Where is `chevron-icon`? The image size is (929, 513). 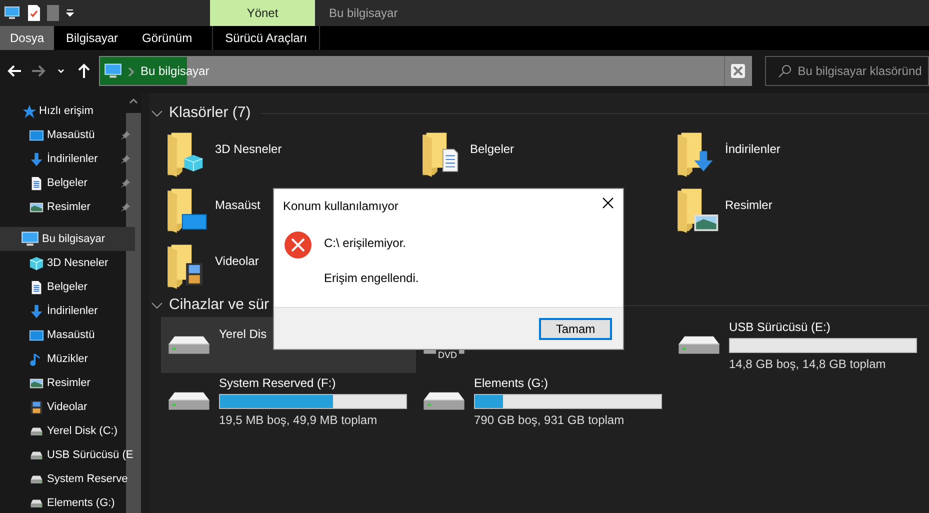
chevron-icon is located at coordinates (130, 71).